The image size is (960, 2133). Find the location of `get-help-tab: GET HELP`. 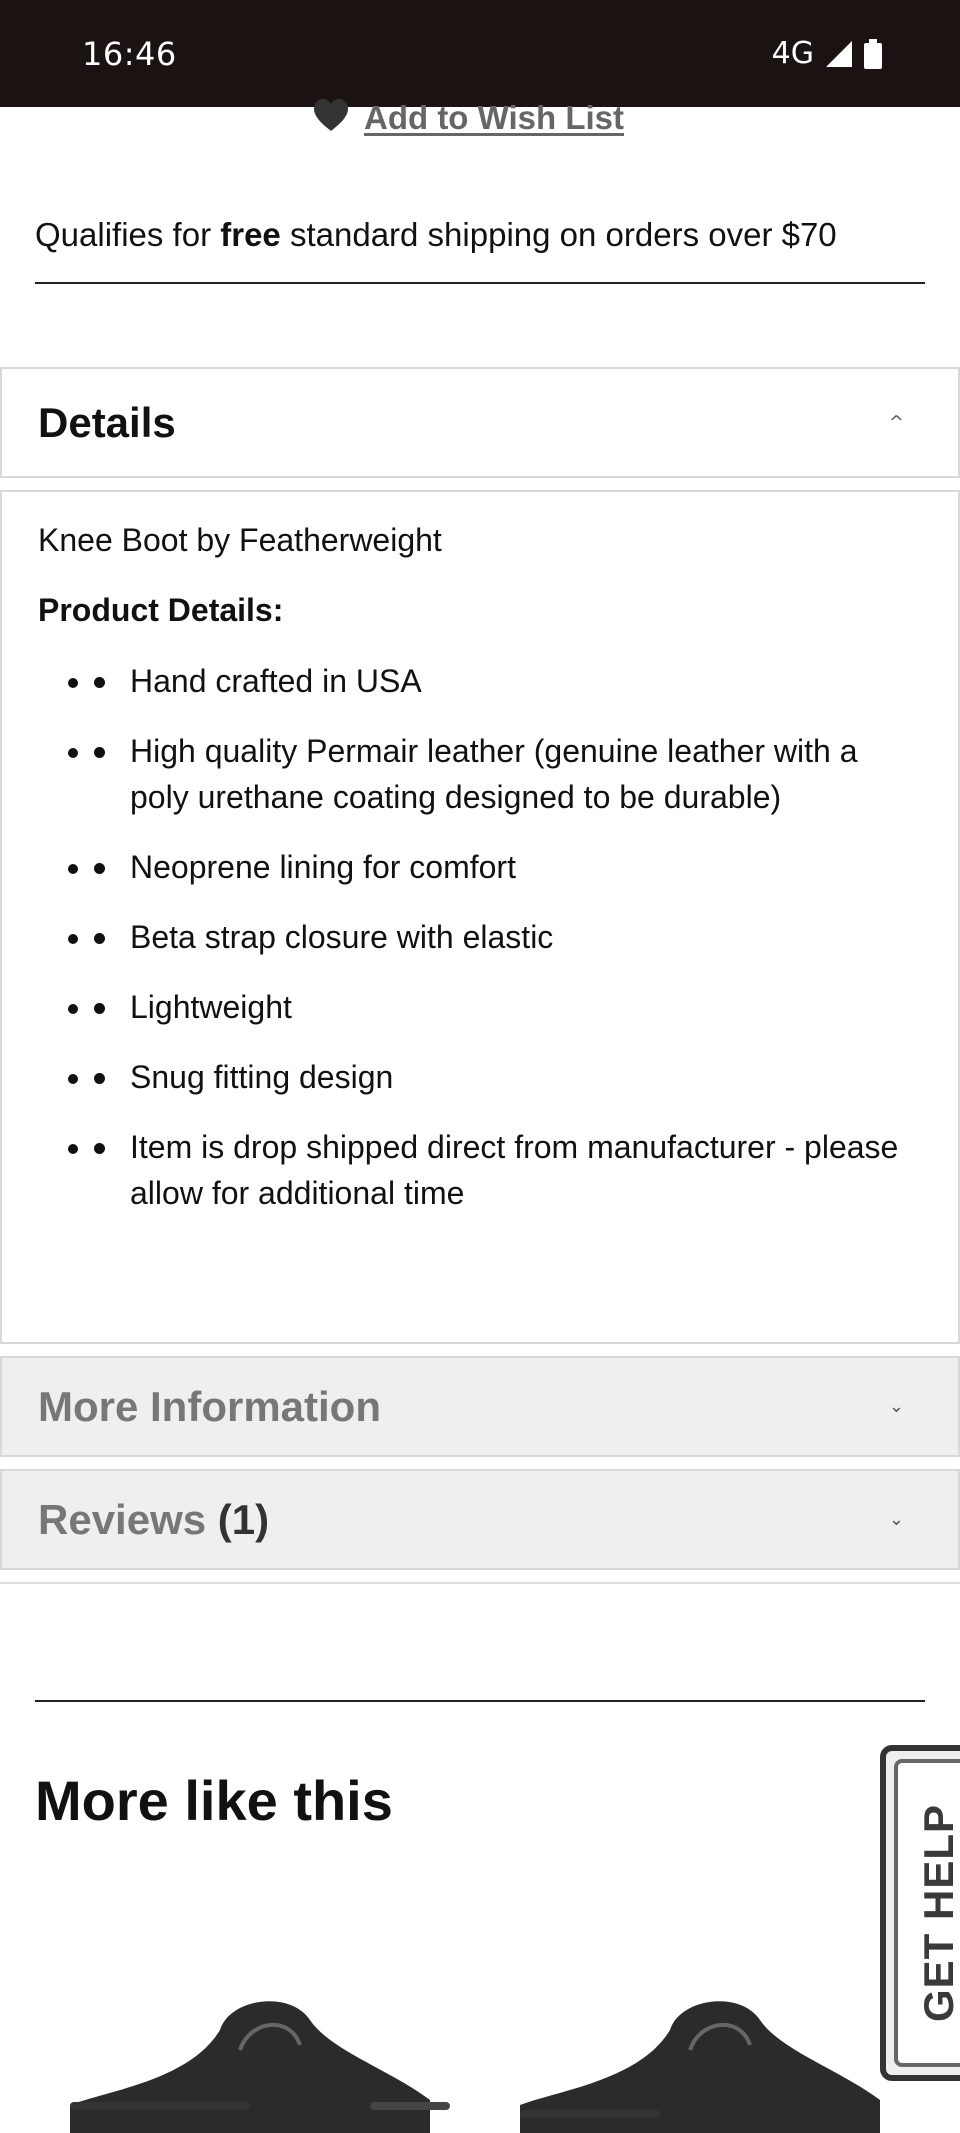

get-help-tab: GET HELP is located at coordinates (920, 1913).